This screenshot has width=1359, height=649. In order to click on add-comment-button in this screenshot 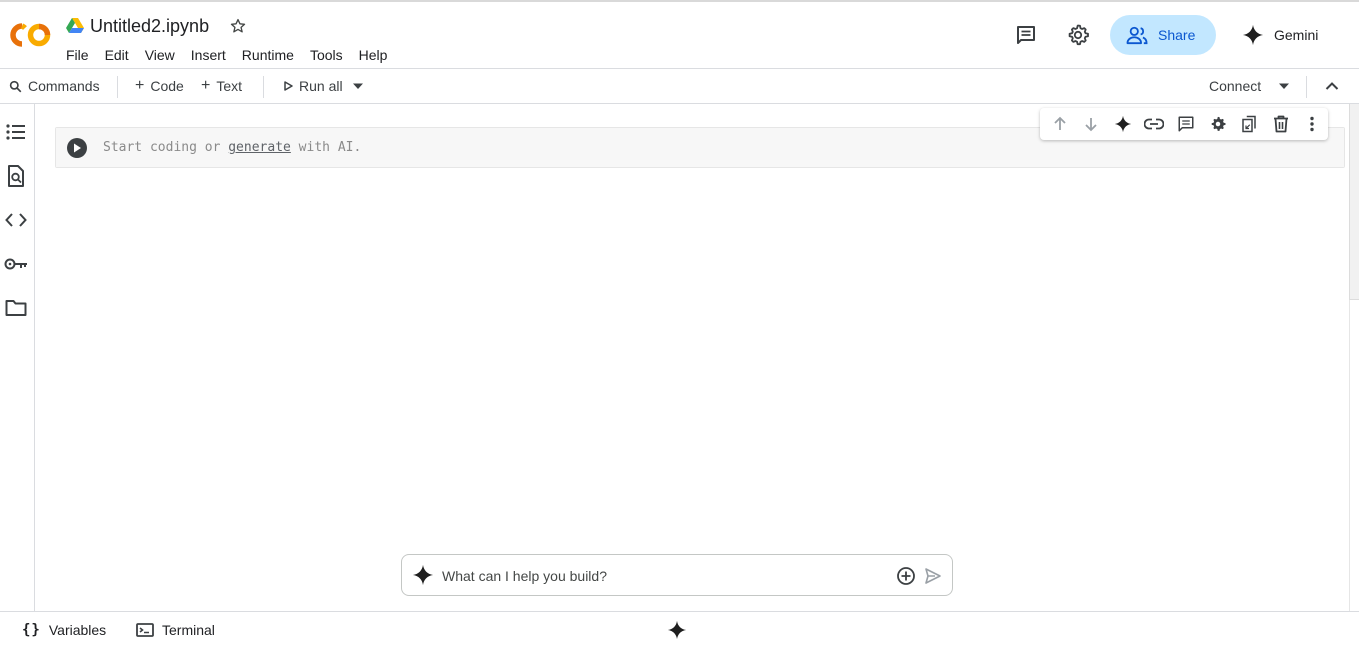, I will do `click(1186, 124)`.